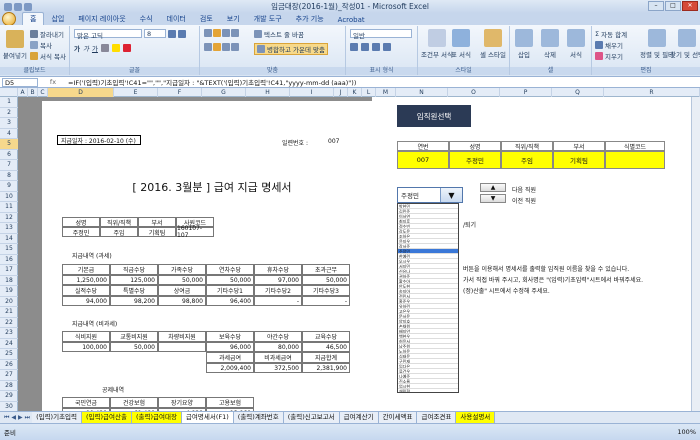  Describe the element at coordinates (136, 92) in the screenshot. I see `column-header: E` at that location.